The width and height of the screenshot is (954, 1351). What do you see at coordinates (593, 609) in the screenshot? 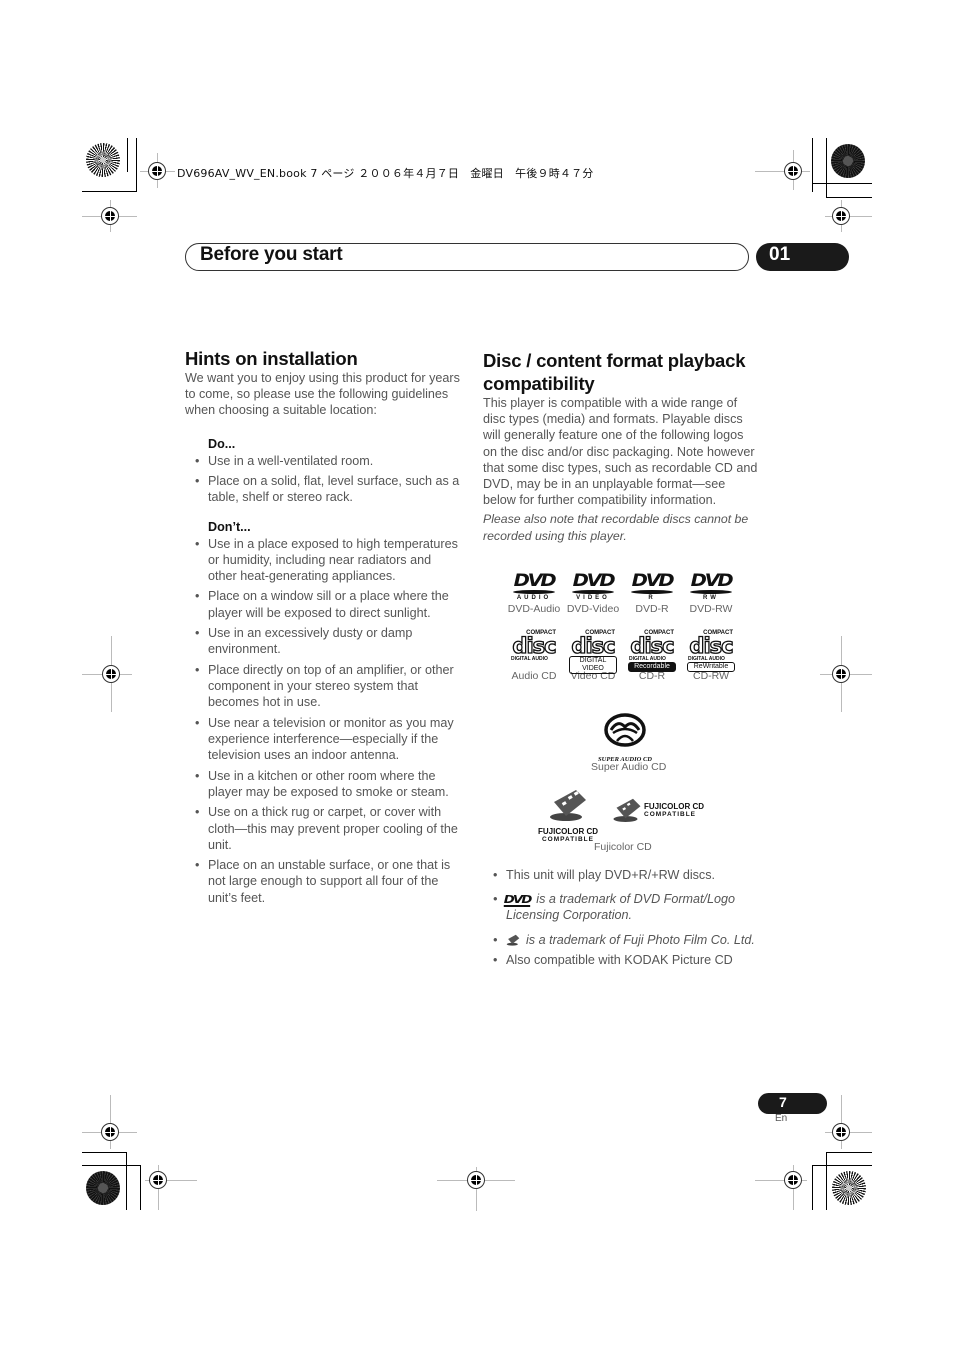
I see `logo-caption: DVD-Video` at bounding box center [593, 609].